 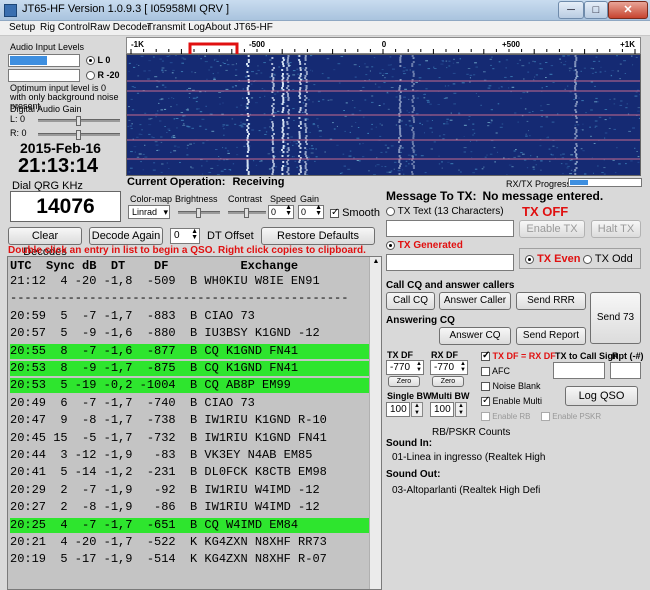 I want to click on enable-rb-checkbox: Enable RB, so click(x=505, y=417).